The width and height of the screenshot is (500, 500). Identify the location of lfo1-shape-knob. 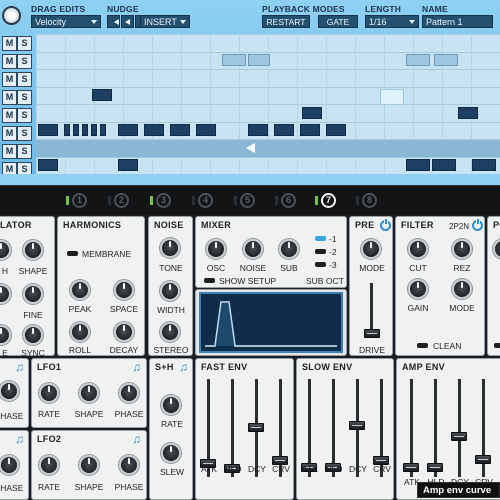
(89, 393).